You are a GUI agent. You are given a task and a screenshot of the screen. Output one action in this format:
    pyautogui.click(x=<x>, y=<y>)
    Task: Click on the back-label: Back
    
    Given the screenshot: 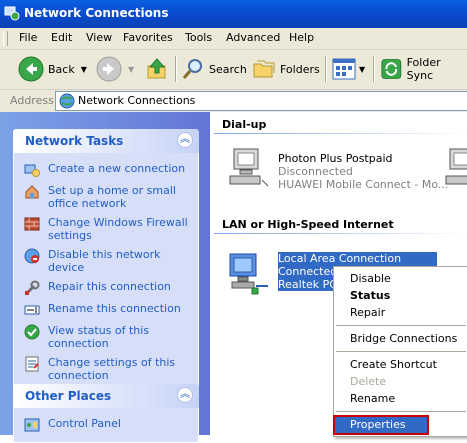 What is the action you would take?
    pyautogui.click(x=61, y=69)
    